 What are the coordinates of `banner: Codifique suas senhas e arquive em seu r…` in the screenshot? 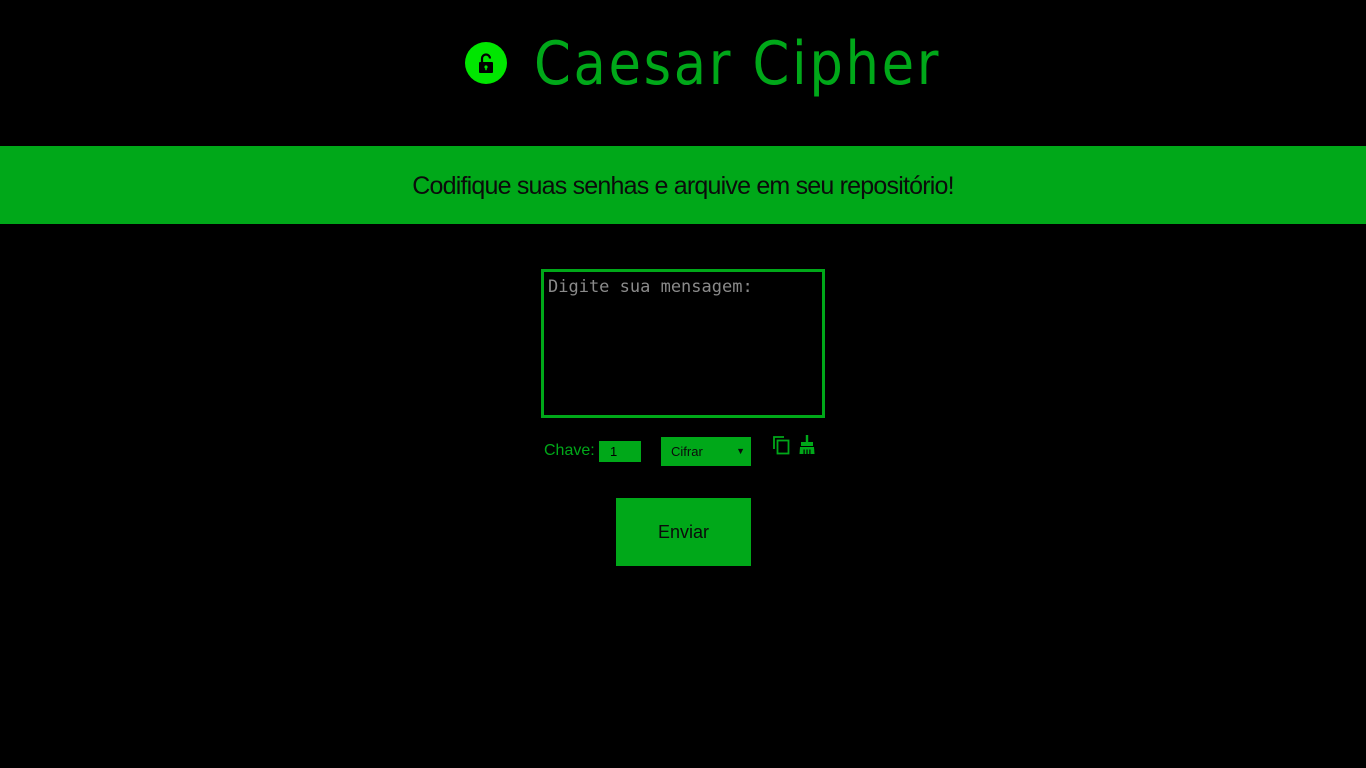 It's located at (683, 185).